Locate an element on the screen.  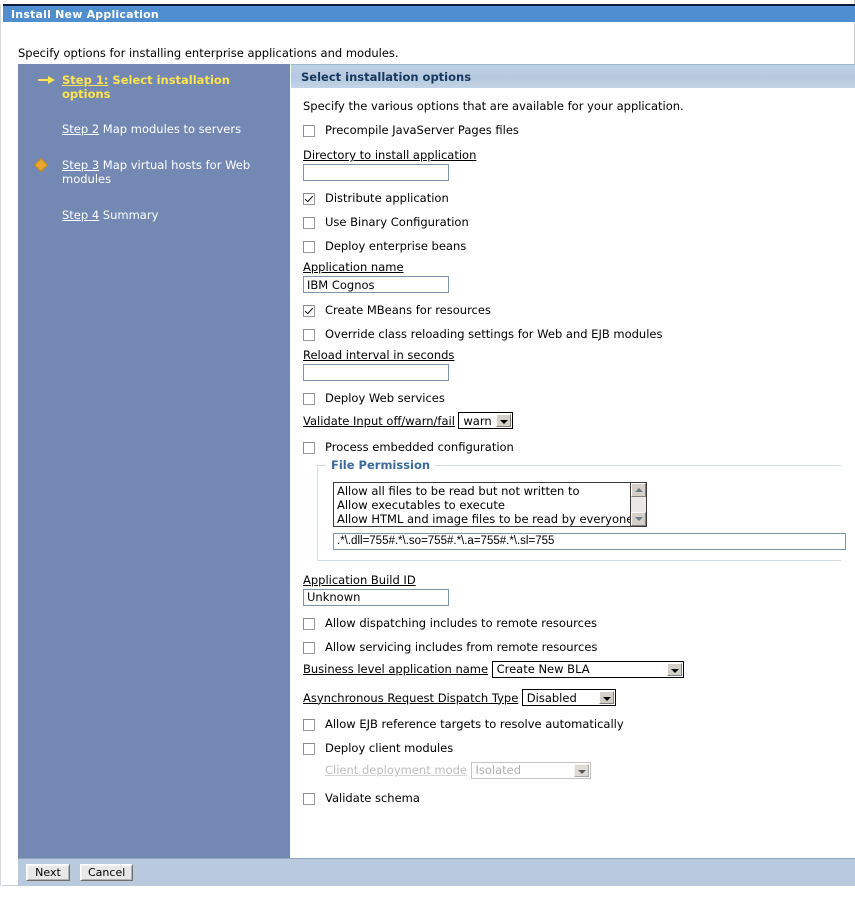
checkbox-row-validate-schema: Validate schema is located at coordinates (579, 798).